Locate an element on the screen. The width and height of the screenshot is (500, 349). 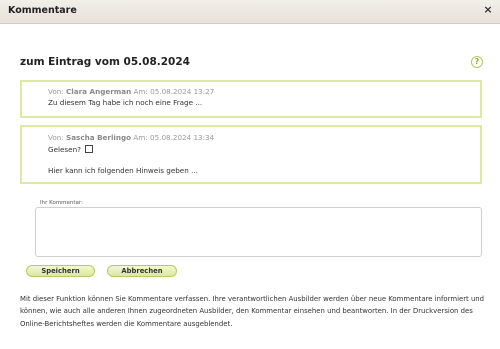
comment-input is located at coordinates (258, 232).